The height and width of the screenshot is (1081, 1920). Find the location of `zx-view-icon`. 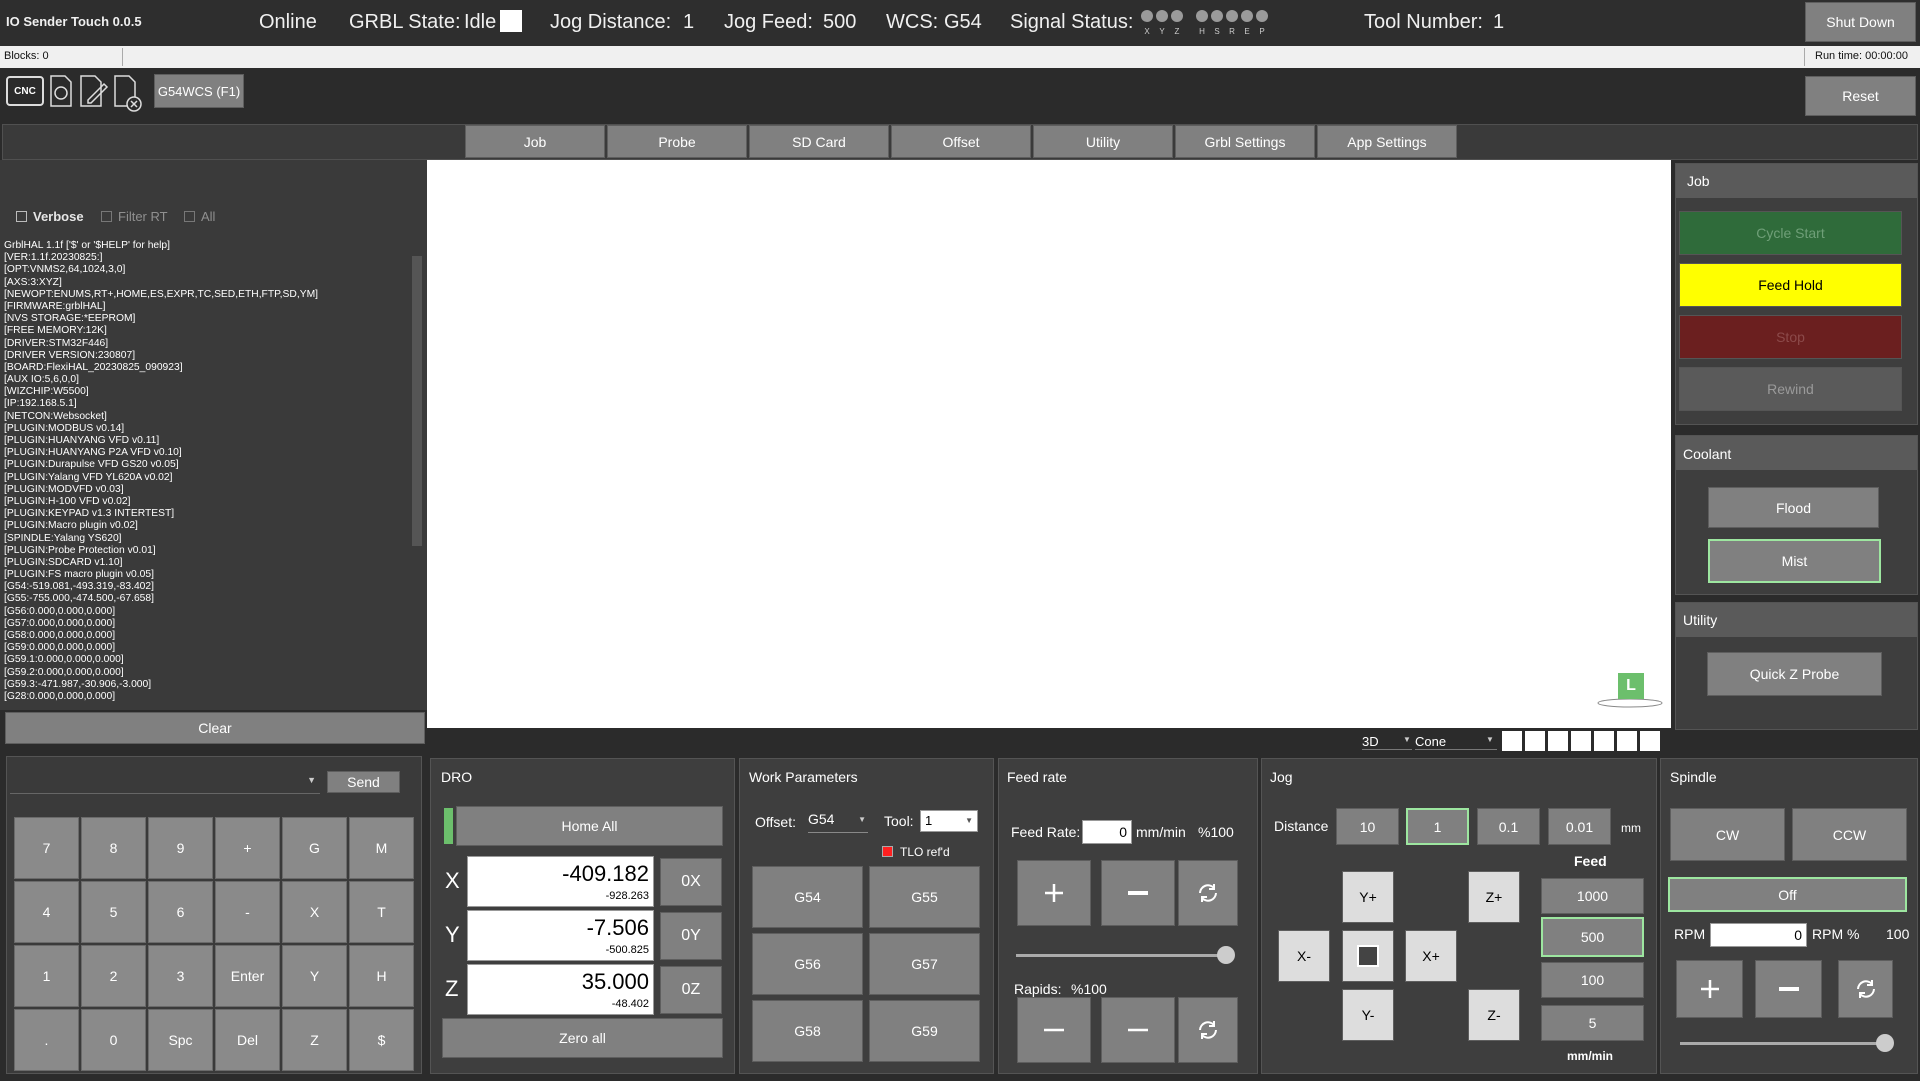

zx-view-icon is located at coordinates (1627, 741).